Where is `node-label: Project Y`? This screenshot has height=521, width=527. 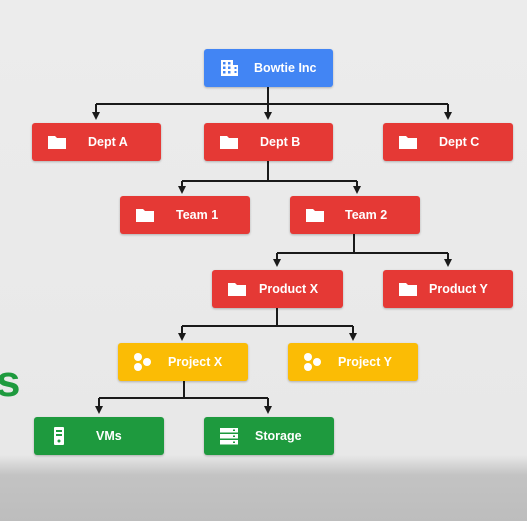
node-label: Project Y is located at coordinates (365, 362).